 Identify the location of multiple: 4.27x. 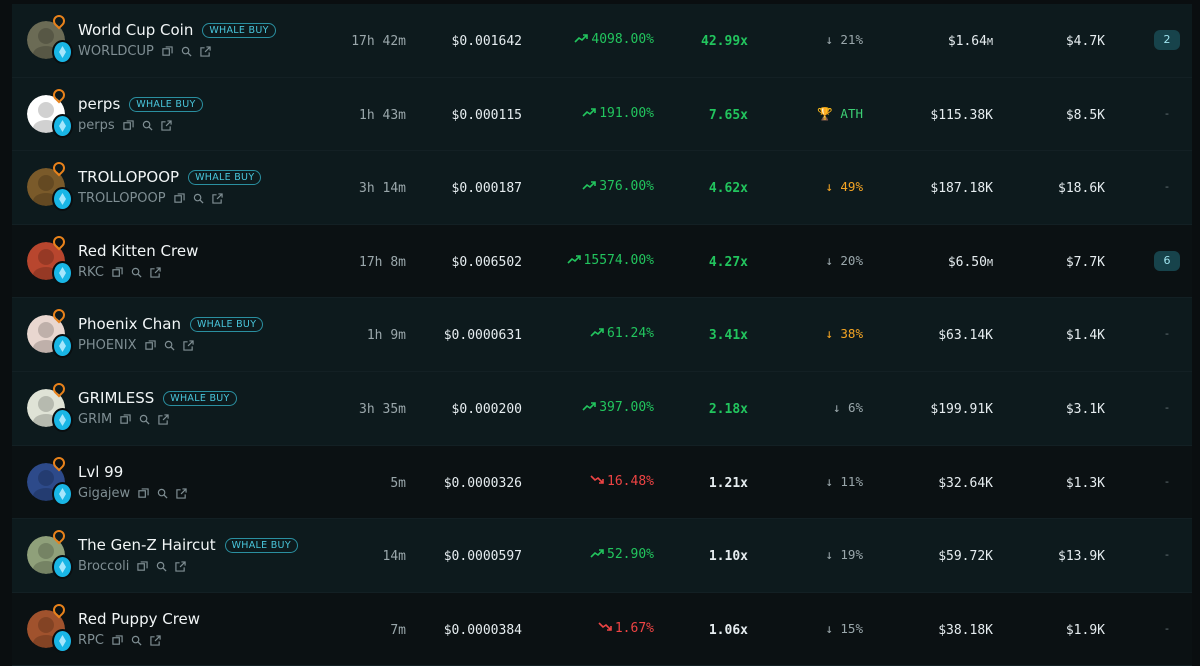
(728, 262).